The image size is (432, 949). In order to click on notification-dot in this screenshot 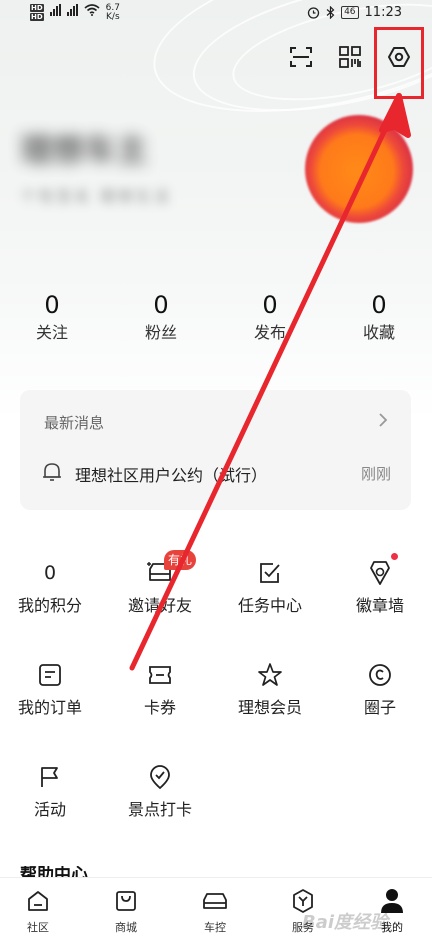, I will do `click(394, 556)`.